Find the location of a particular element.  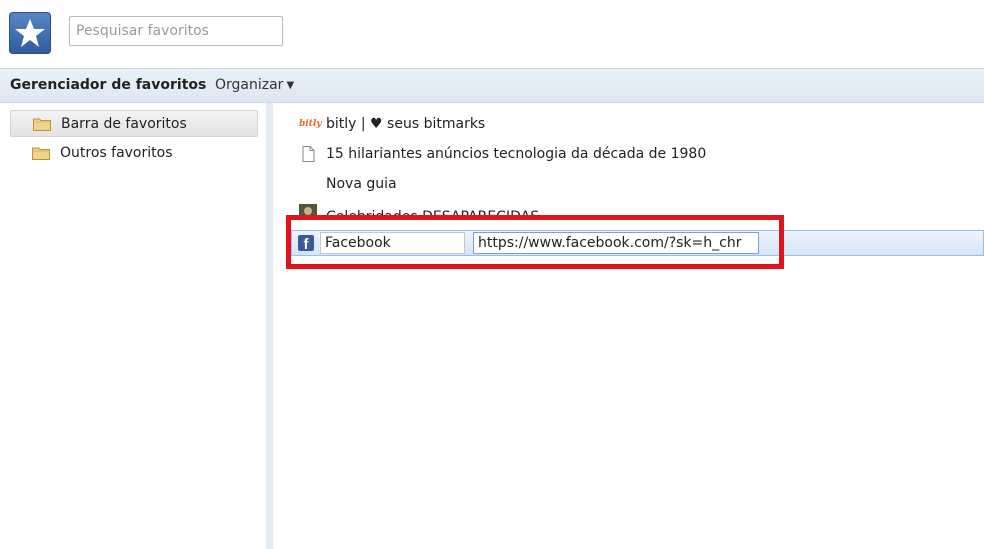

organize-menu: Organizar ▼ is located at coordinates (254, 85).